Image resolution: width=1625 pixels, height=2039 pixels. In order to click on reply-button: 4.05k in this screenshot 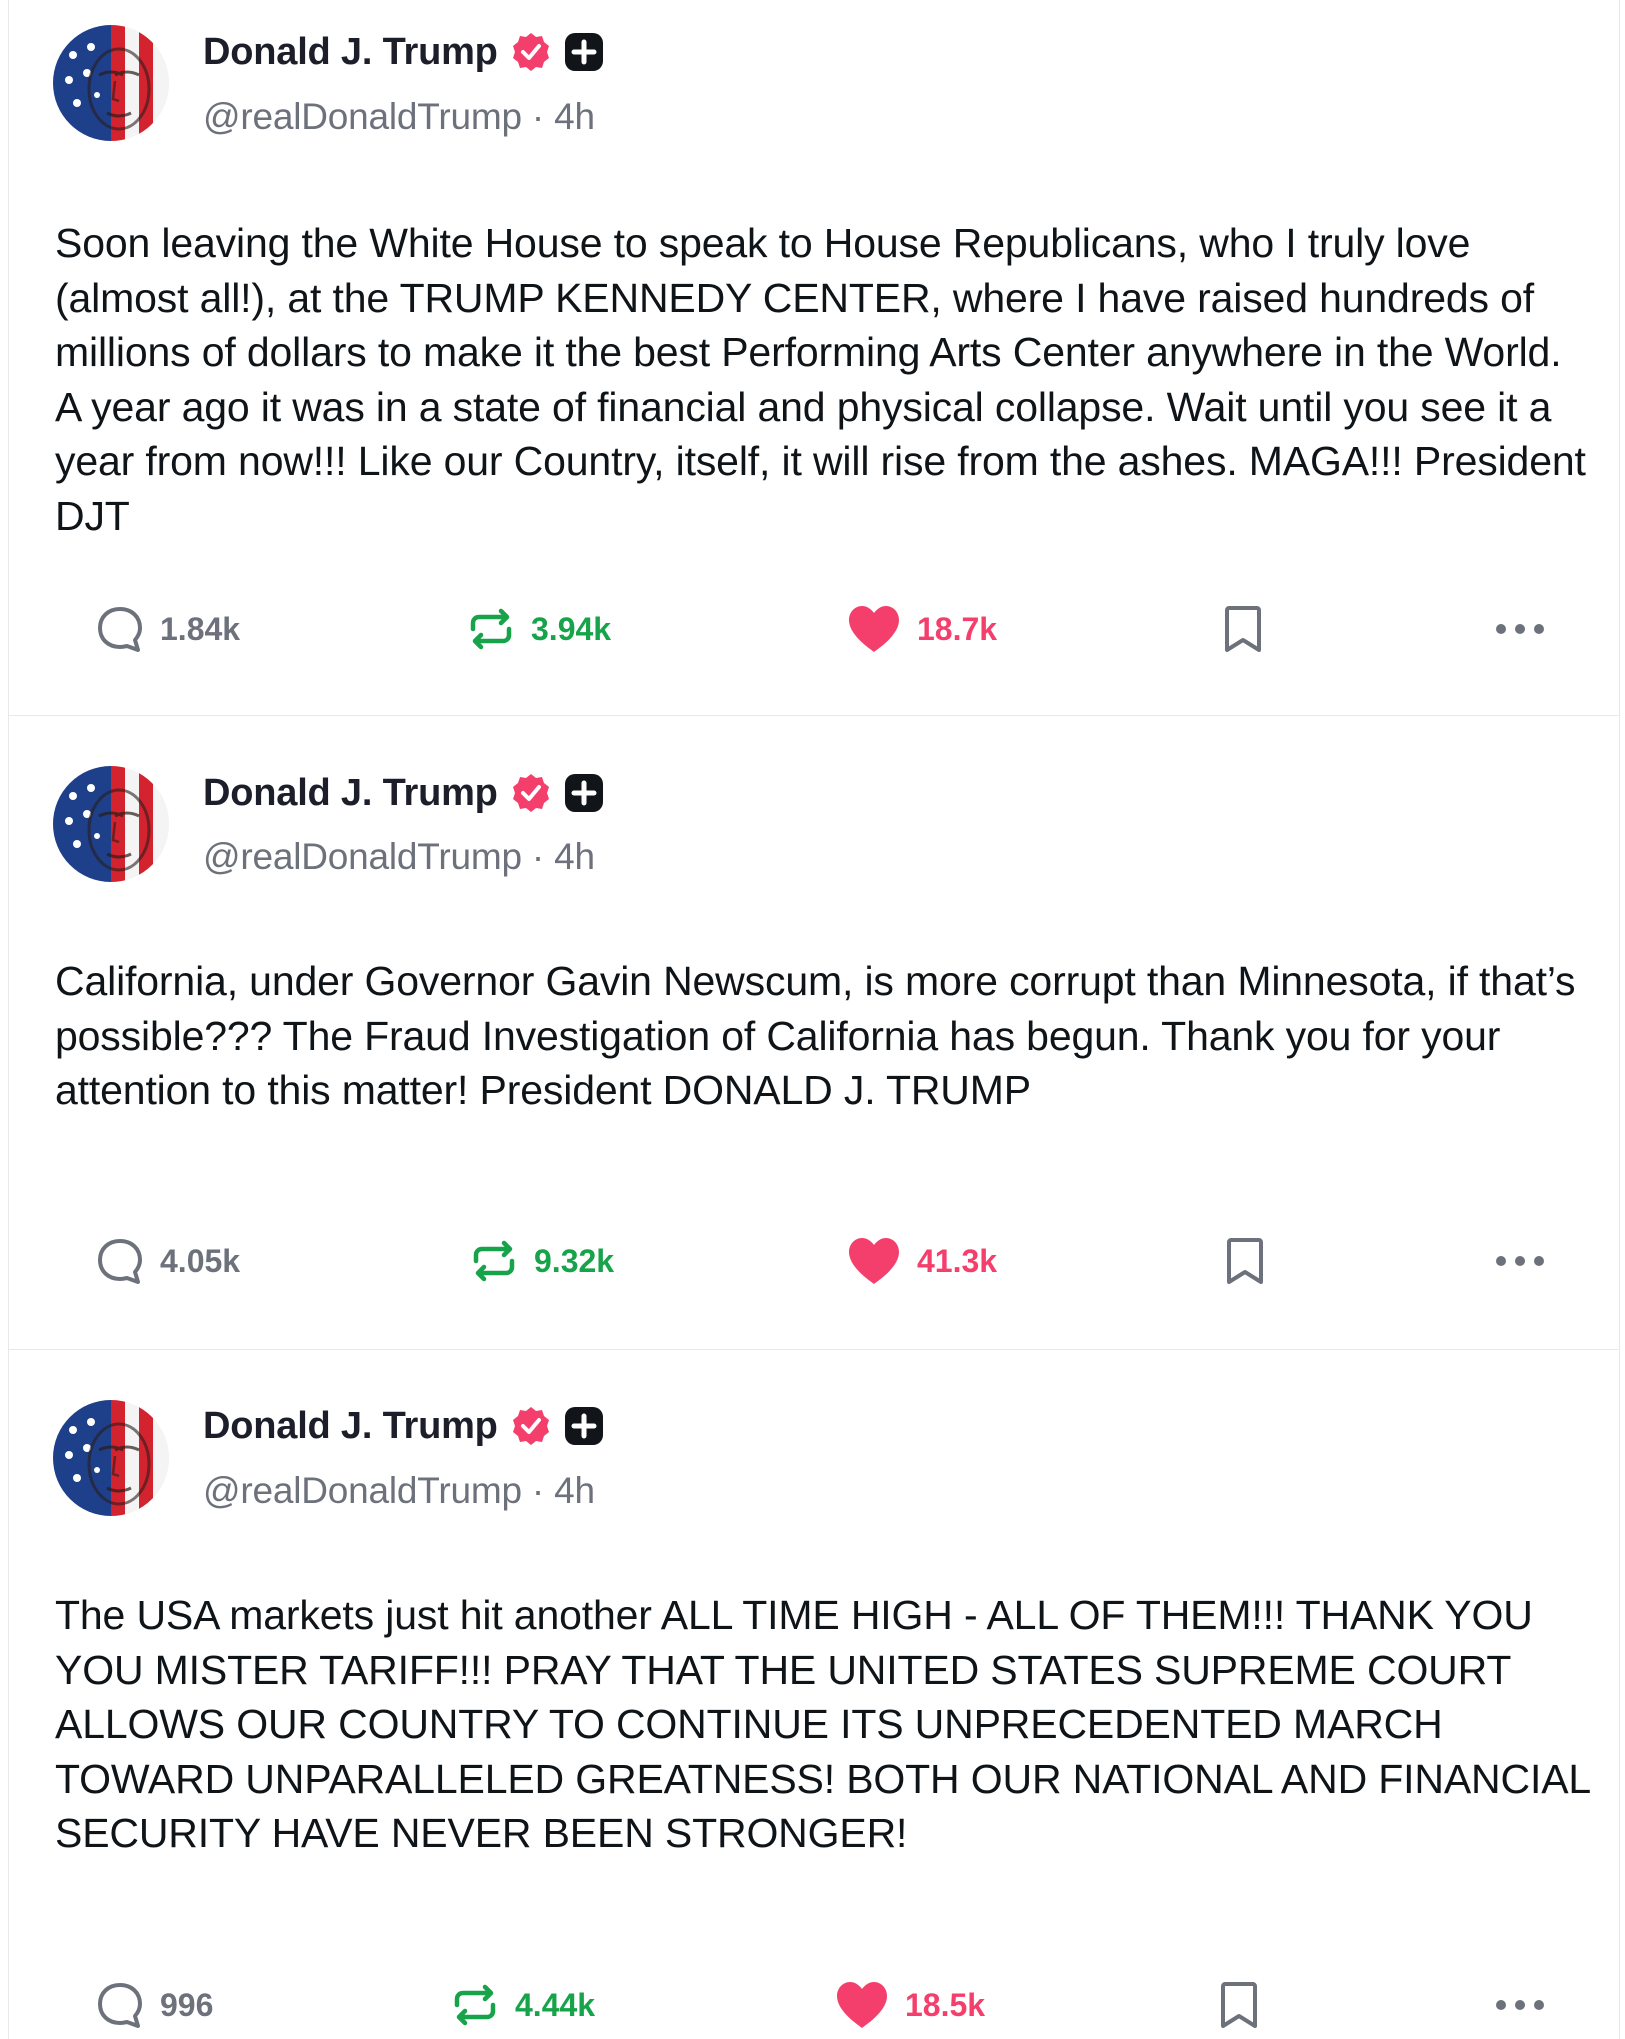, I will do `click(167, 1261)`.